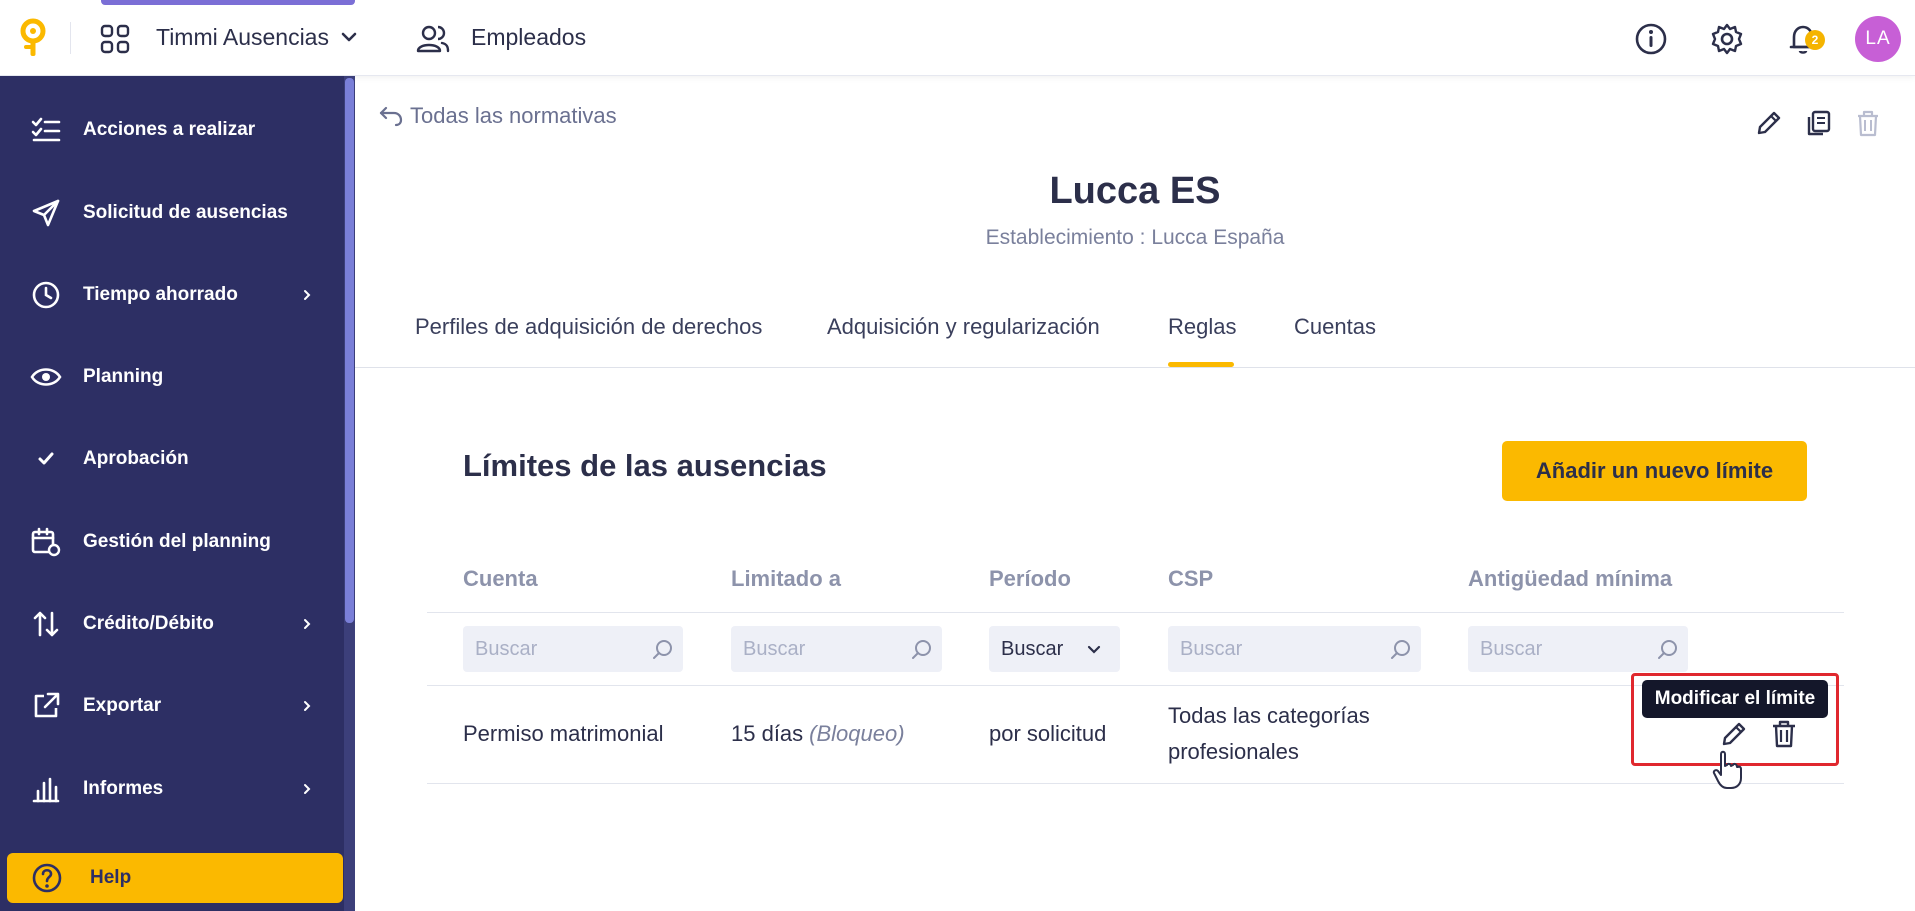 The width and height of the screenshot is (1915, 911). What do you see at coordinates (957, 38) in the screenshot?
I see `top-bar: Timmi Ausencias Empleados 2 LA` at bounding box center [957, 38].